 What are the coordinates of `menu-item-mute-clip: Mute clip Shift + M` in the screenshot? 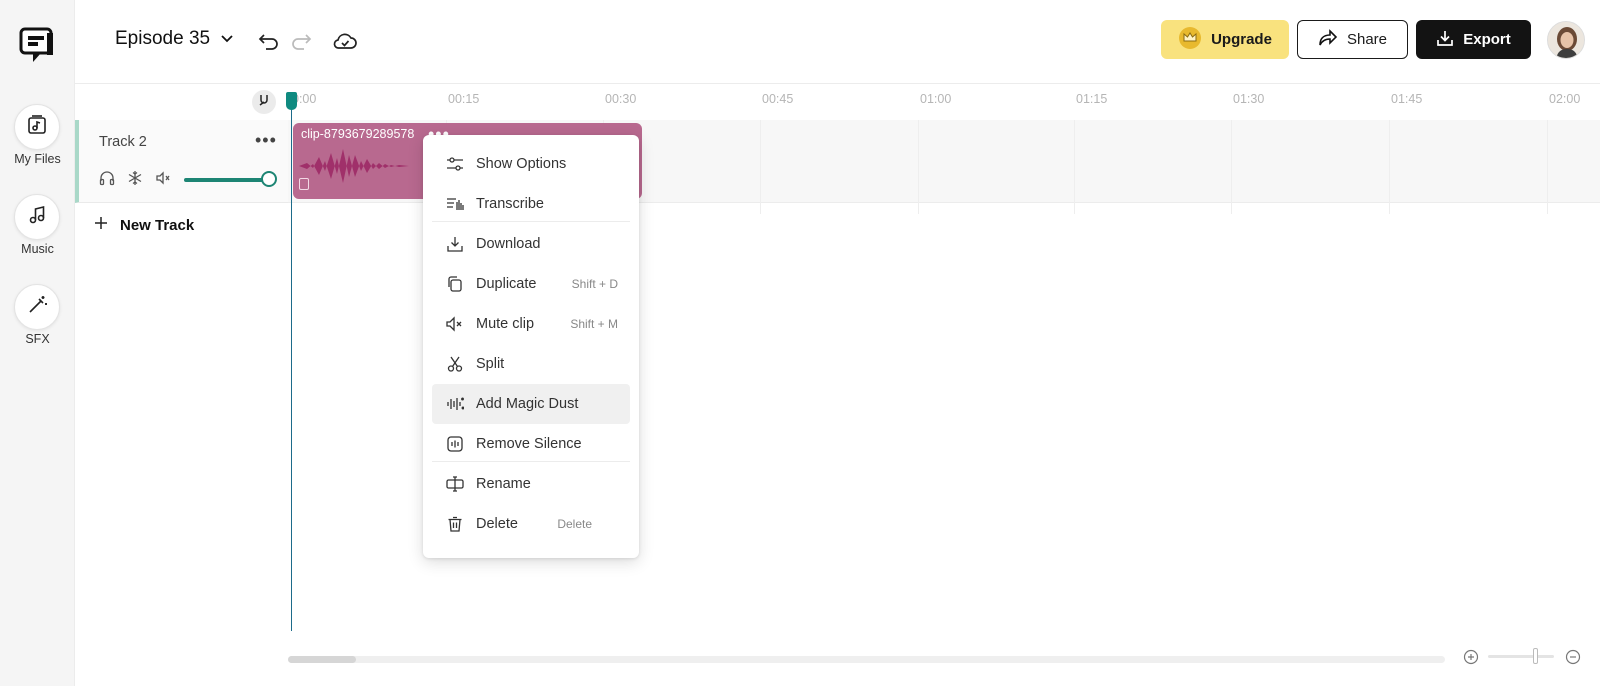 It's located at (531, 324).